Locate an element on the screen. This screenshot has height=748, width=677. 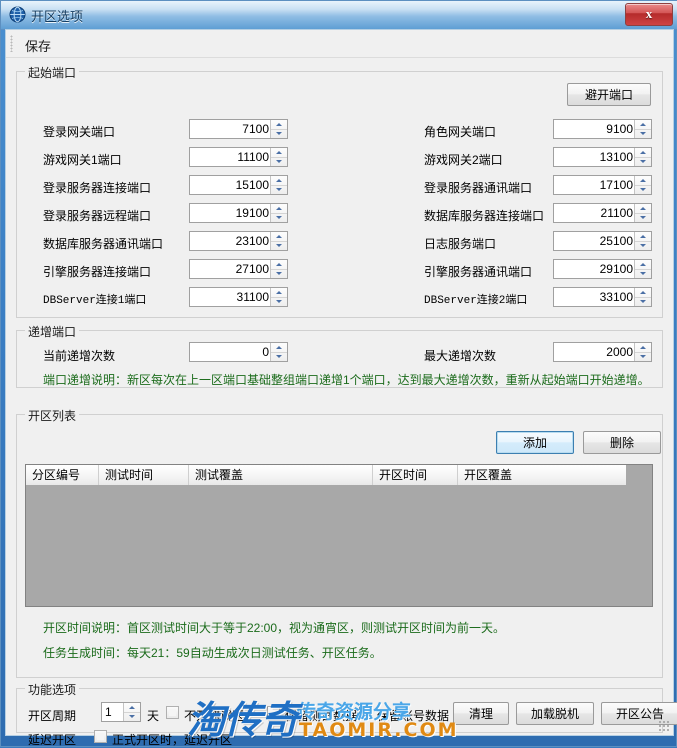
table-header-3: 开区时间 is located at coordinates (415, 475).